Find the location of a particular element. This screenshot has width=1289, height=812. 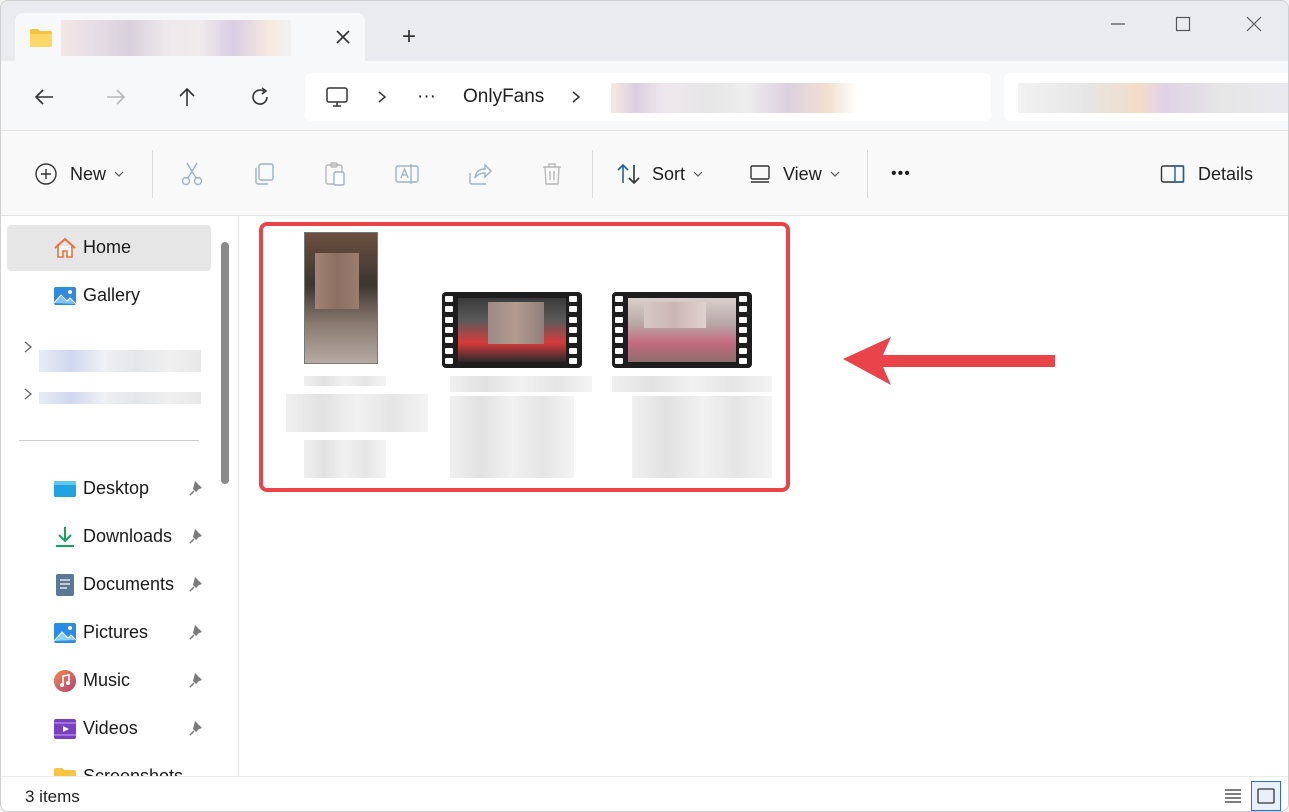

details-pane-icon is located at coordinates (1172, 174).